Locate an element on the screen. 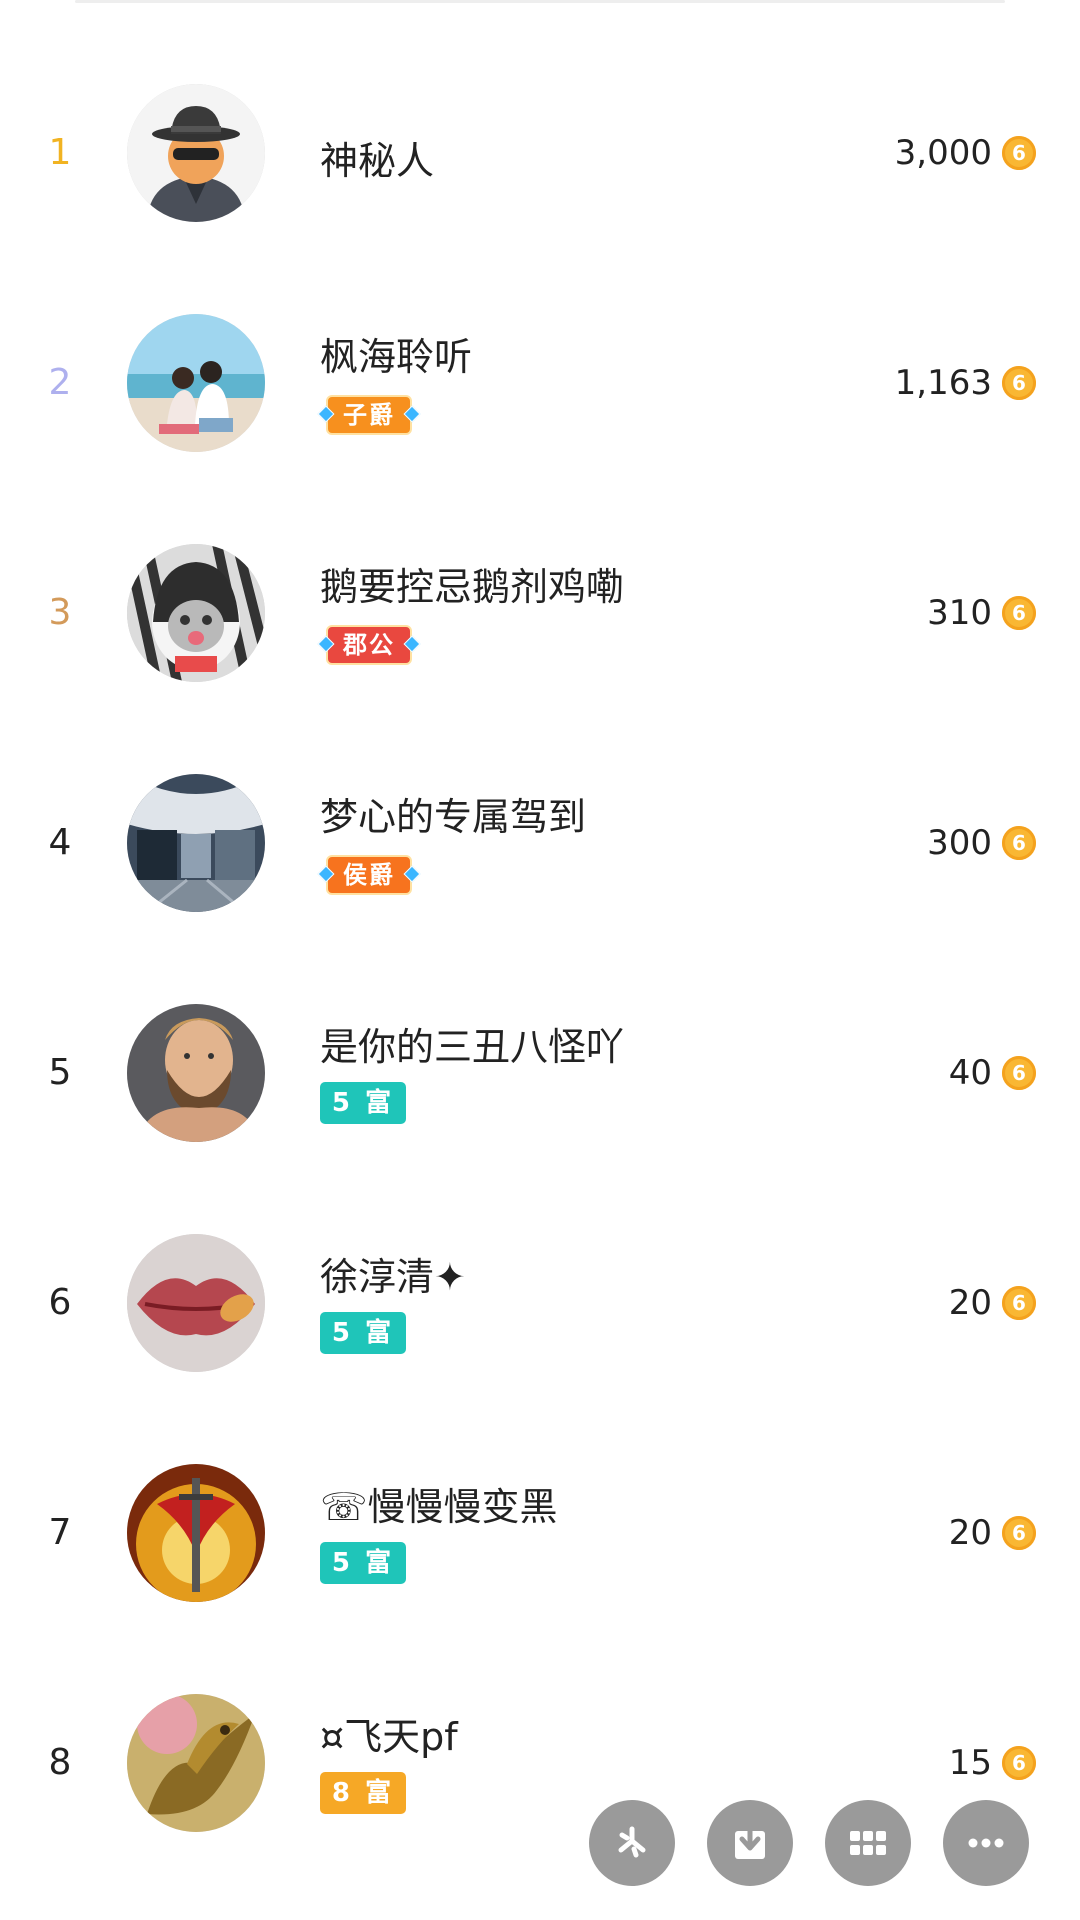 This screenshot has width=1080, height=1920. top-divider is located at coordinates (540, 1).